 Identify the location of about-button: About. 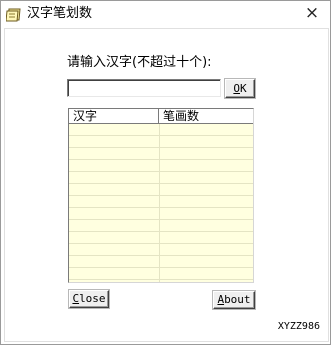
(234, 300).